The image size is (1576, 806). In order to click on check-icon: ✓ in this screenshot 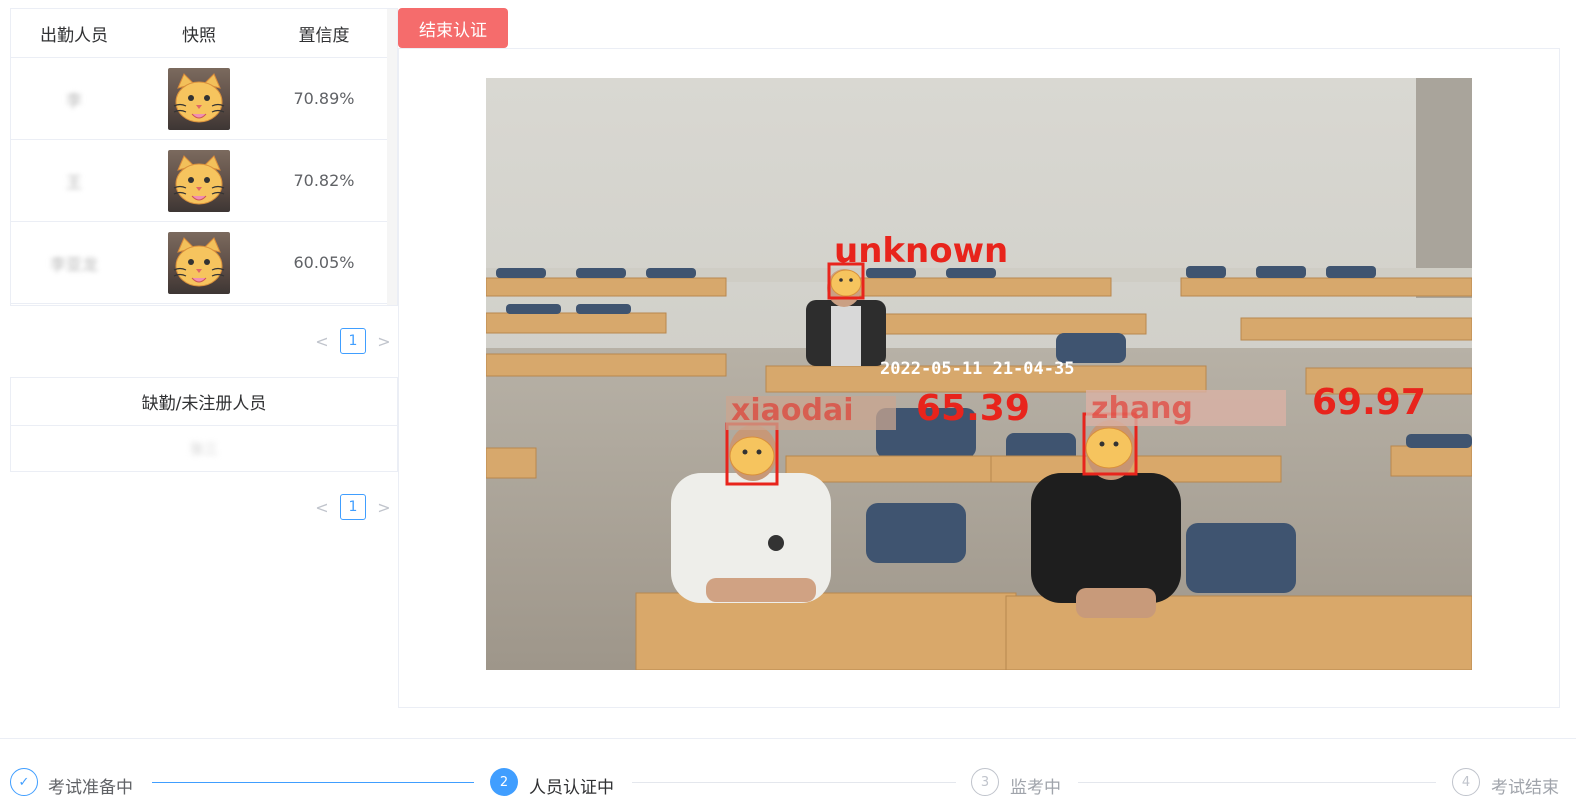, I will do `click(24, 782)`.